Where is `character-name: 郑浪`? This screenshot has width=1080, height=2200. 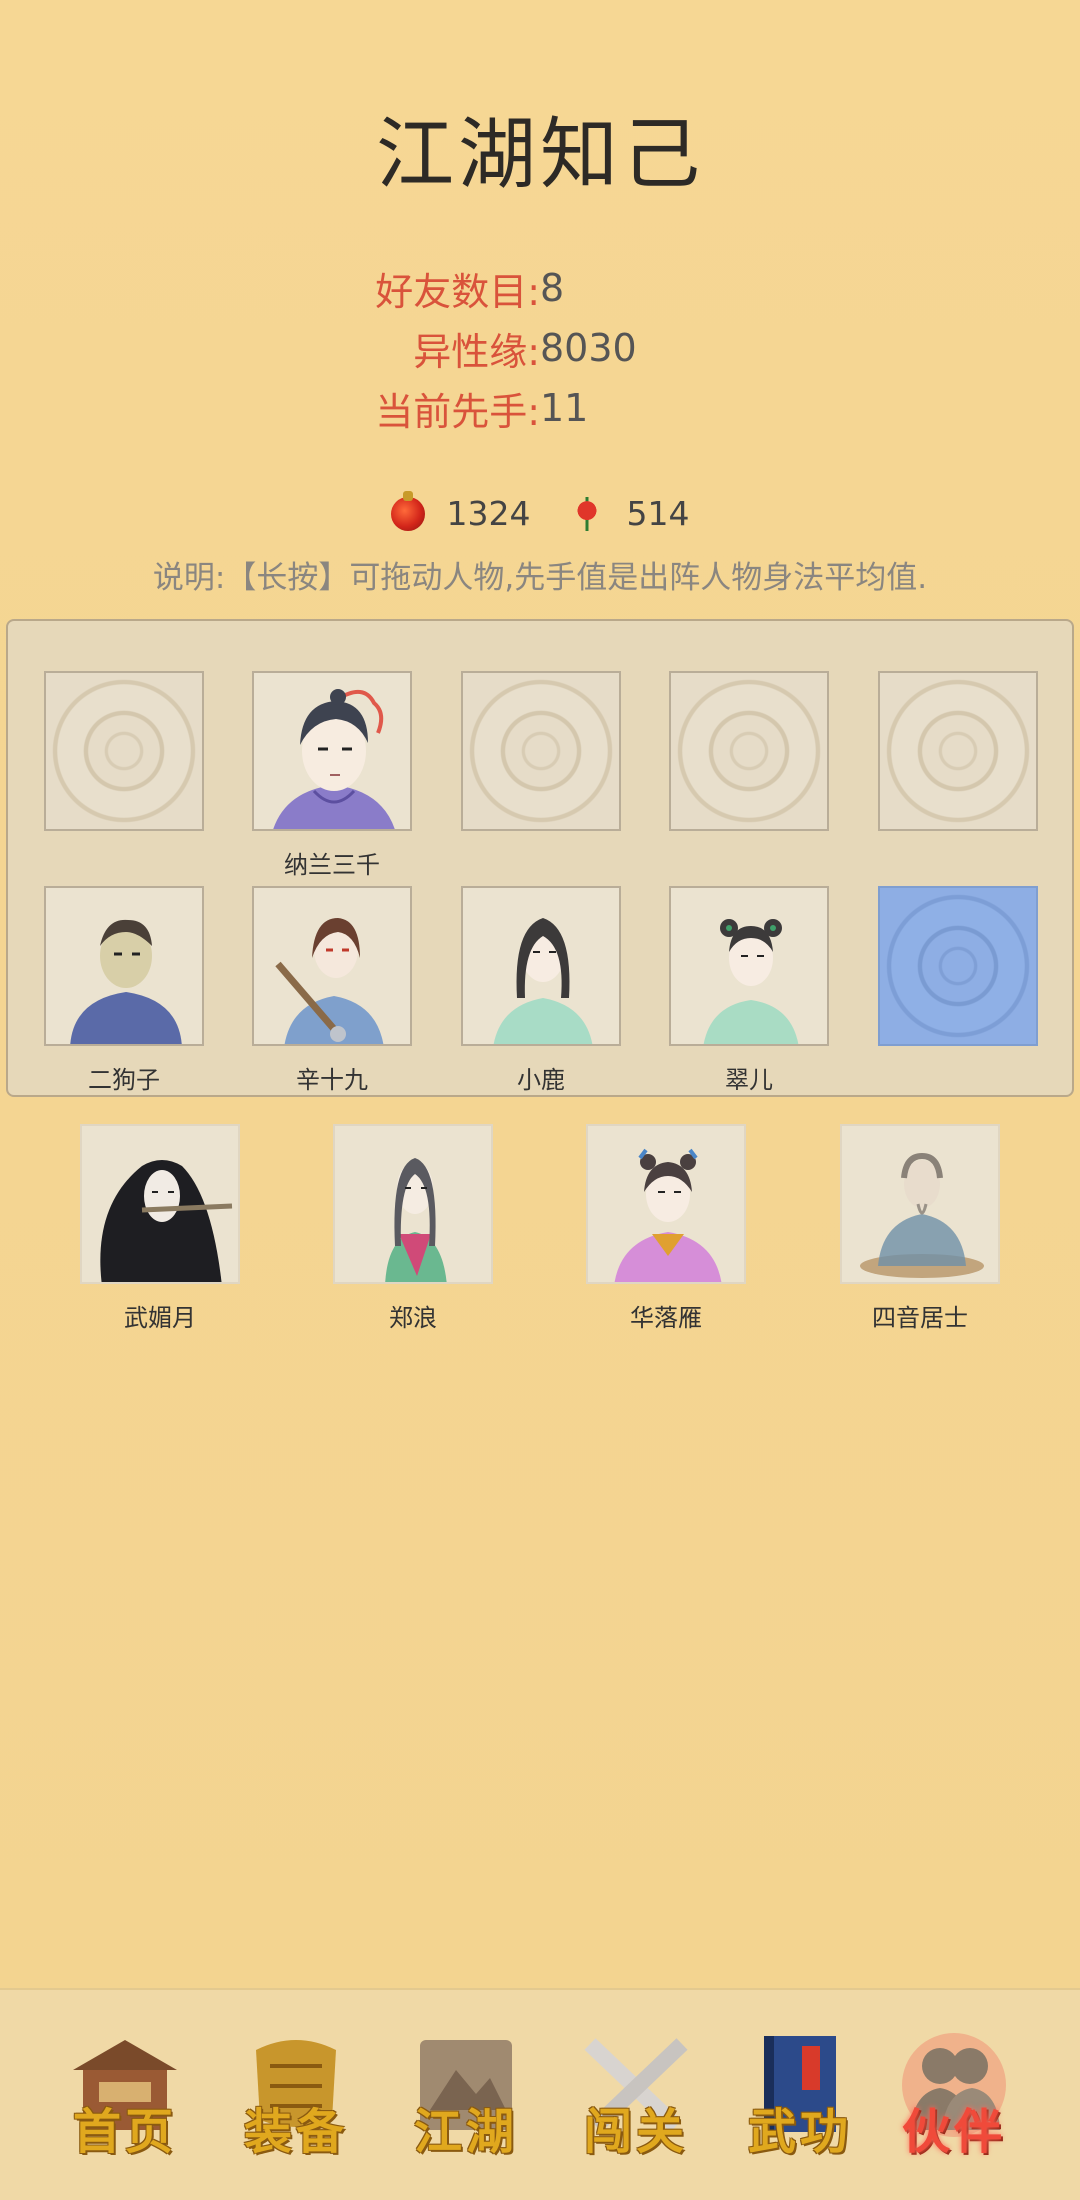
character-name: 郑浪 is located at coordinates (413, 1318).